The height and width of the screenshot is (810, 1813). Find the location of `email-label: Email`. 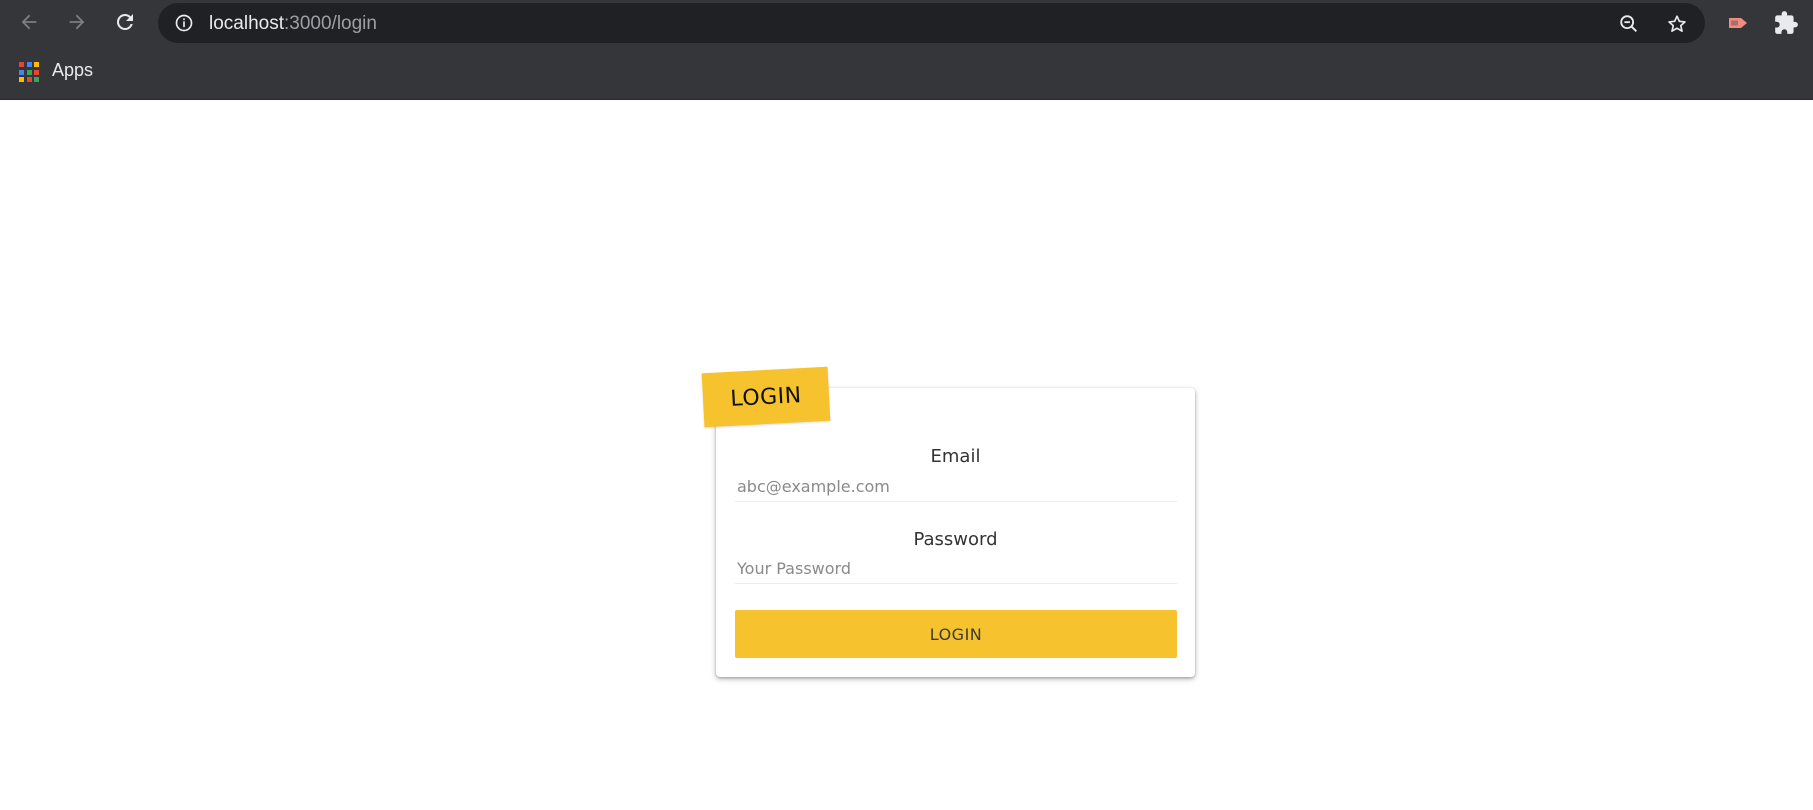

email-label: Email is located at coordinates (955, 456).